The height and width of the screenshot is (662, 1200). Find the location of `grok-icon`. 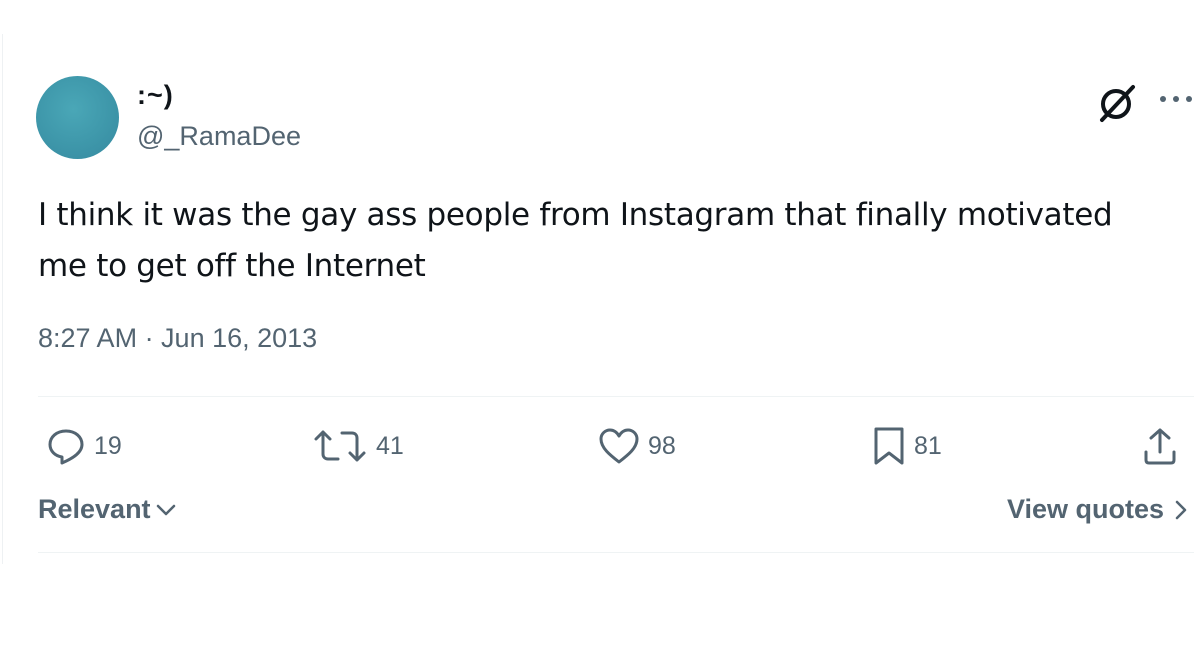

grok-icon is located at coordinates (1117, 103).